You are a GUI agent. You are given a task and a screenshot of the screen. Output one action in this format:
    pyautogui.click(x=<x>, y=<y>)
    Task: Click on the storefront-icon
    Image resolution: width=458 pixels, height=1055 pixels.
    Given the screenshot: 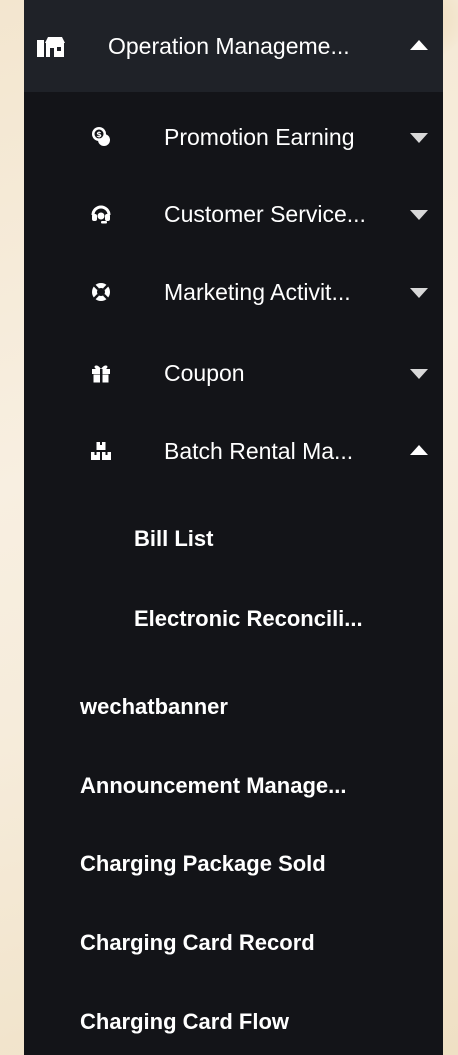 What is the action you would take?
    pyautogui.click(x=51, y=47)
    